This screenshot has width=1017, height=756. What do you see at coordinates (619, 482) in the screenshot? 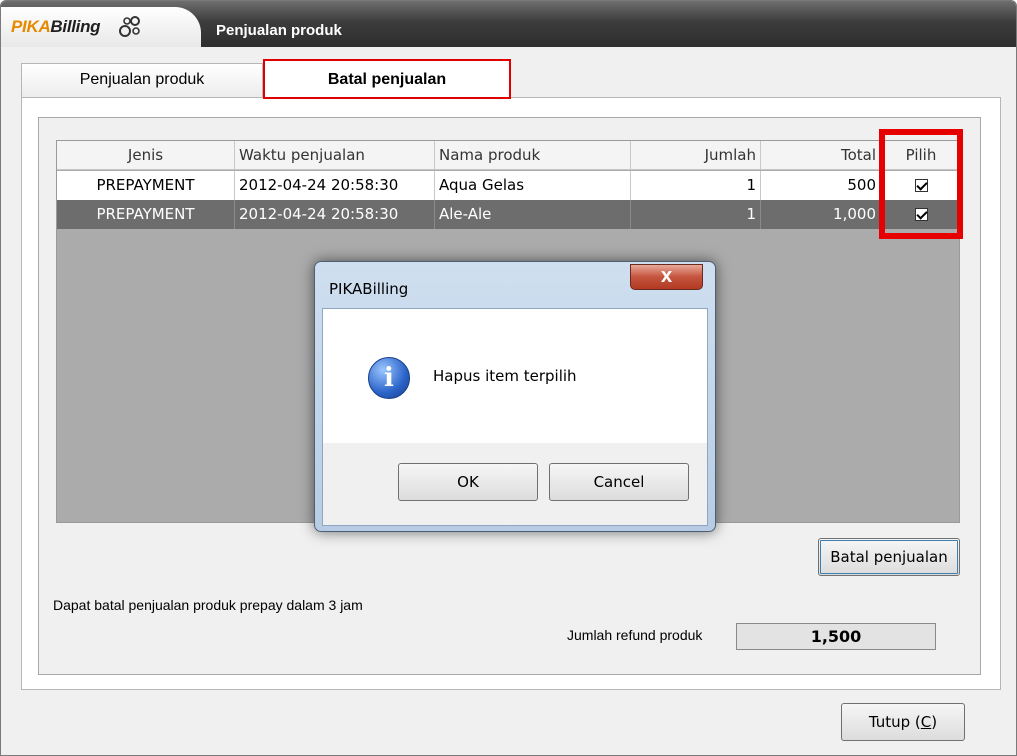
I see `cancel-button: Cancel` at bounding box center [619, 482].